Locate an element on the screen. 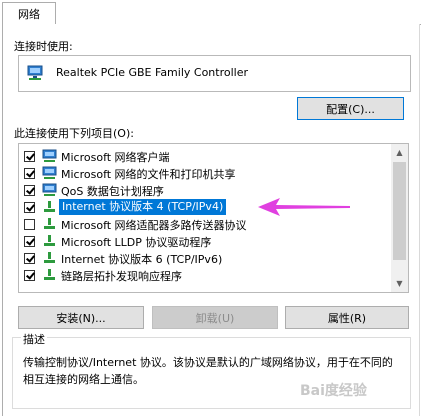 The image size is (421, 419). description-title: 描述 is located at coordinates (34, 339).